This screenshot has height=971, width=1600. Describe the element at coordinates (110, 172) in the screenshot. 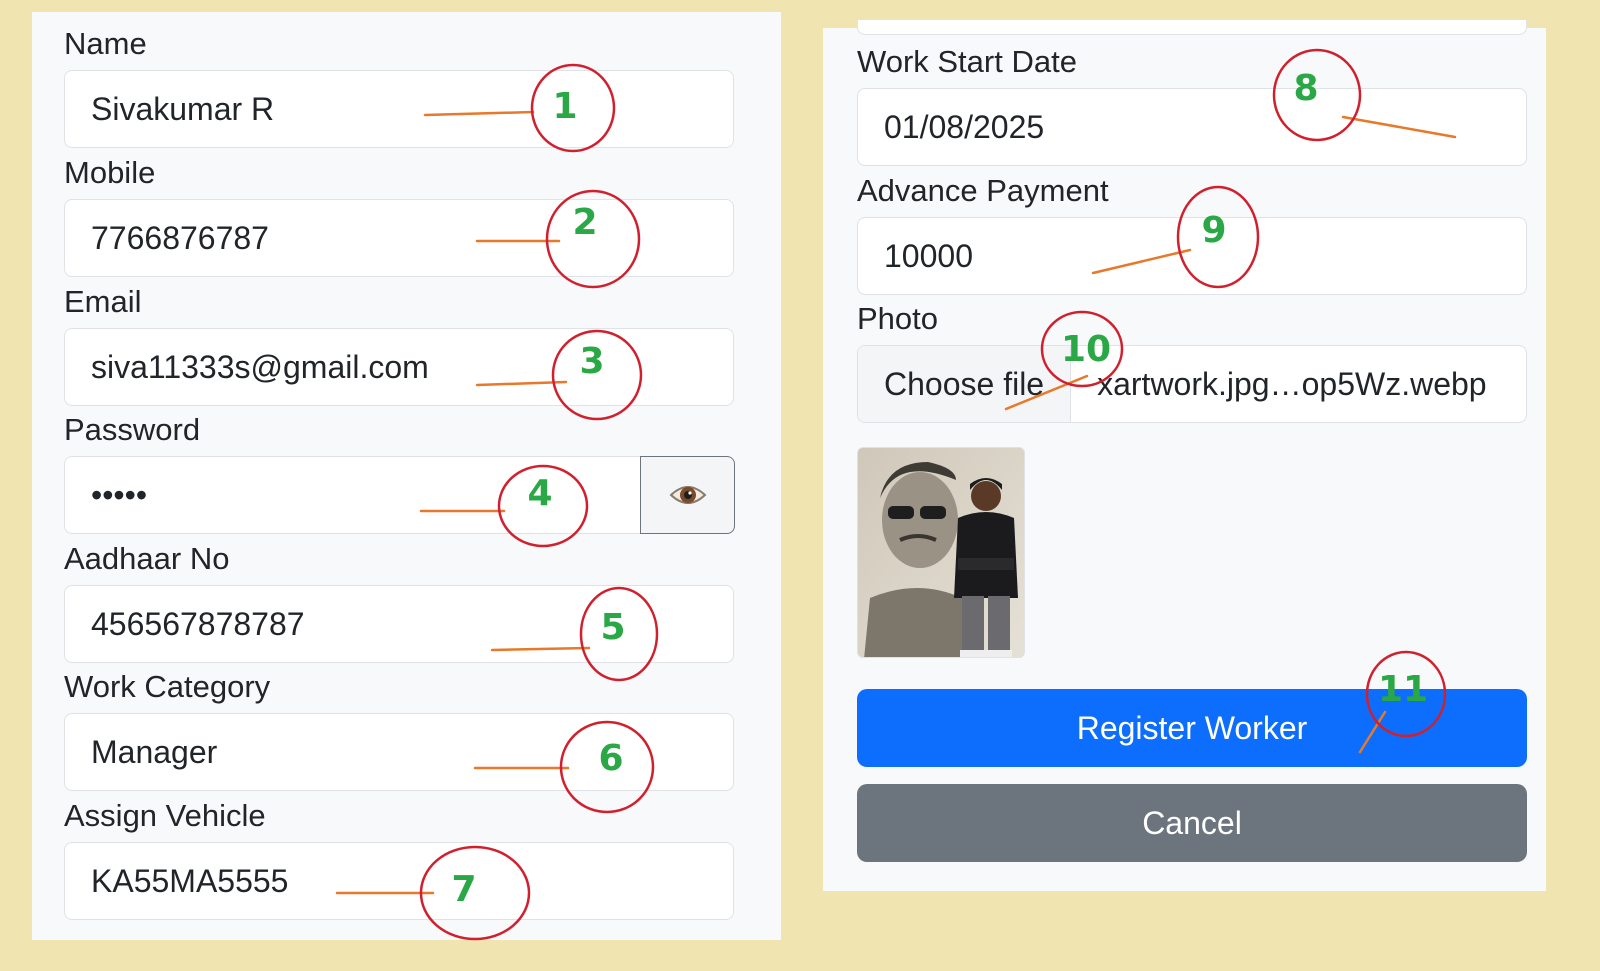

I see `mobile-label: Mobile` at that location.